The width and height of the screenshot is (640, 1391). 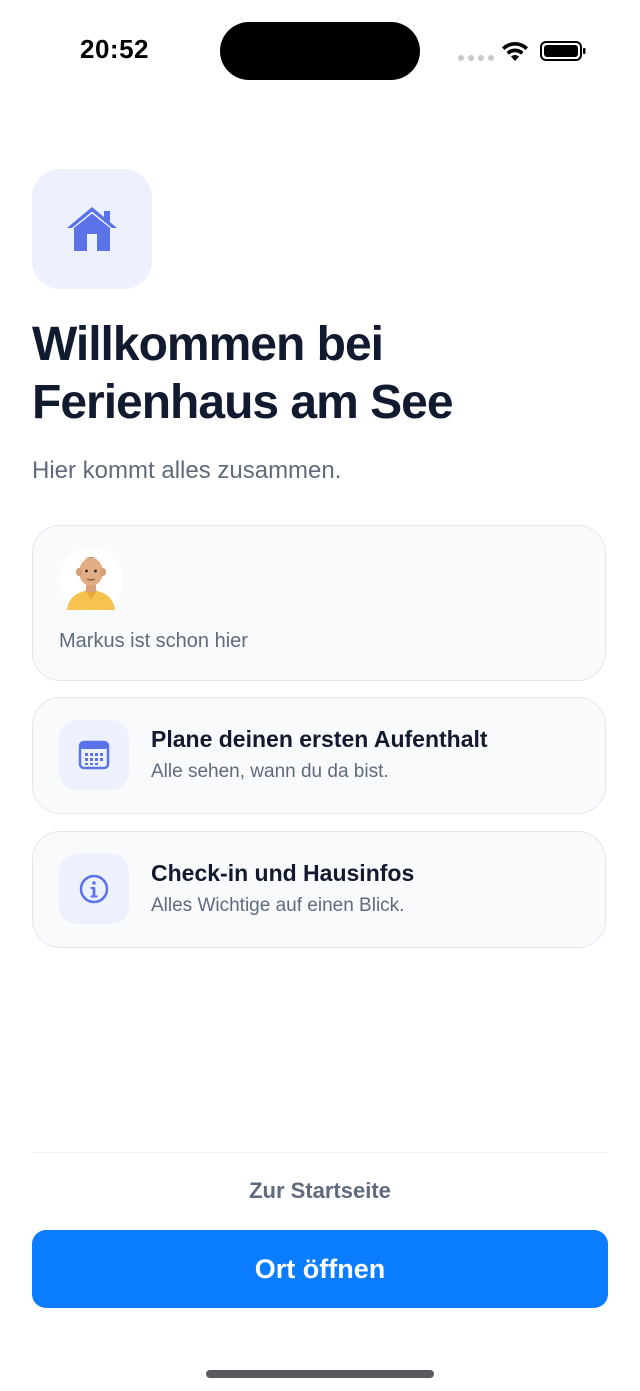 What do you see at coordinates (243, 373) in the screenshot?
I see `page-title: Willkommen bei Ferienhaus am See` at bounding box center [243, 373].